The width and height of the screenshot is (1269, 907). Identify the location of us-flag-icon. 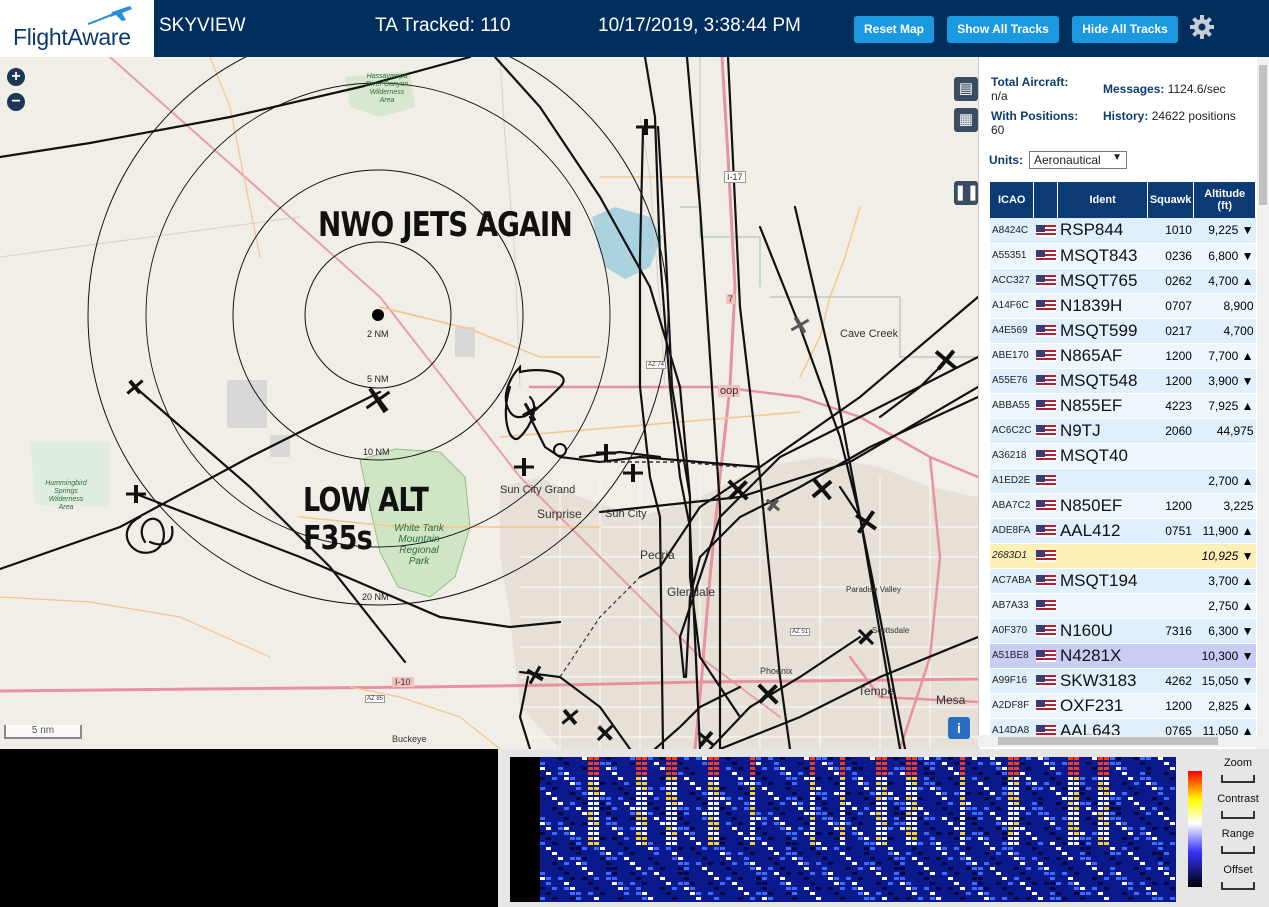
(1045, 506).